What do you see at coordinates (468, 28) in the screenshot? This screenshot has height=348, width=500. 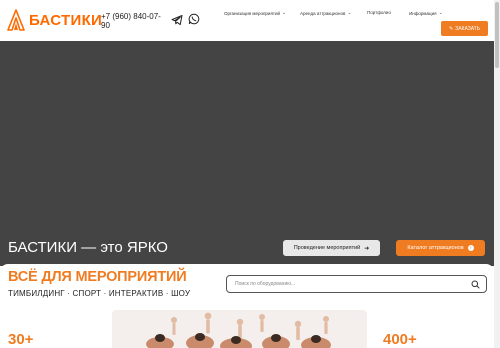 I see `order-button-label: ЗАКАЗАТЬ` at bounding box center [468, 28].